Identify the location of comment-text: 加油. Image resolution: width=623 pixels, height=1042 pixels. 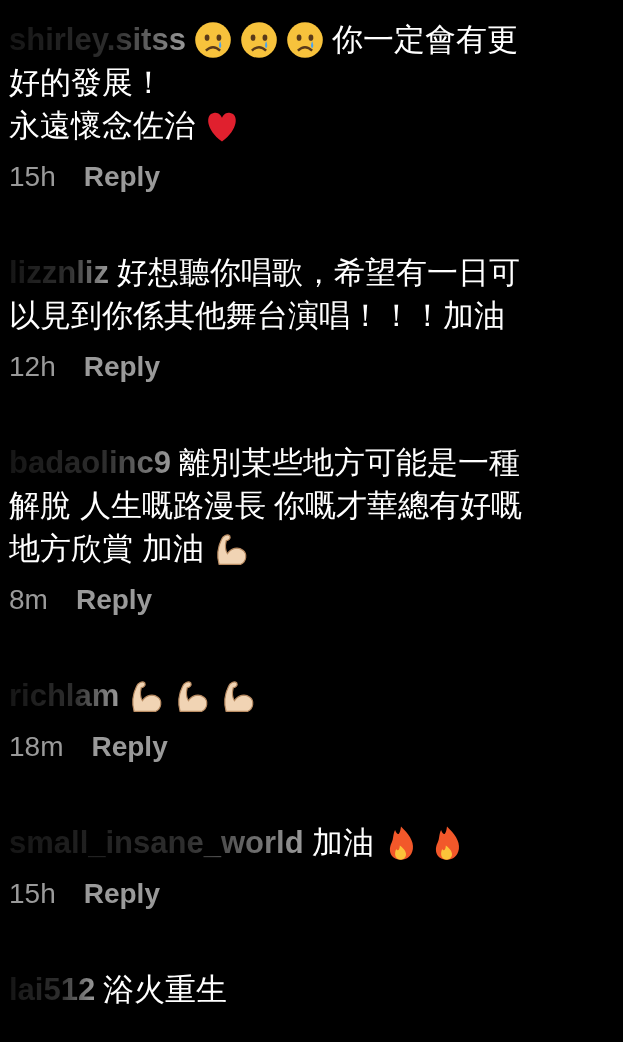
(342, 842).